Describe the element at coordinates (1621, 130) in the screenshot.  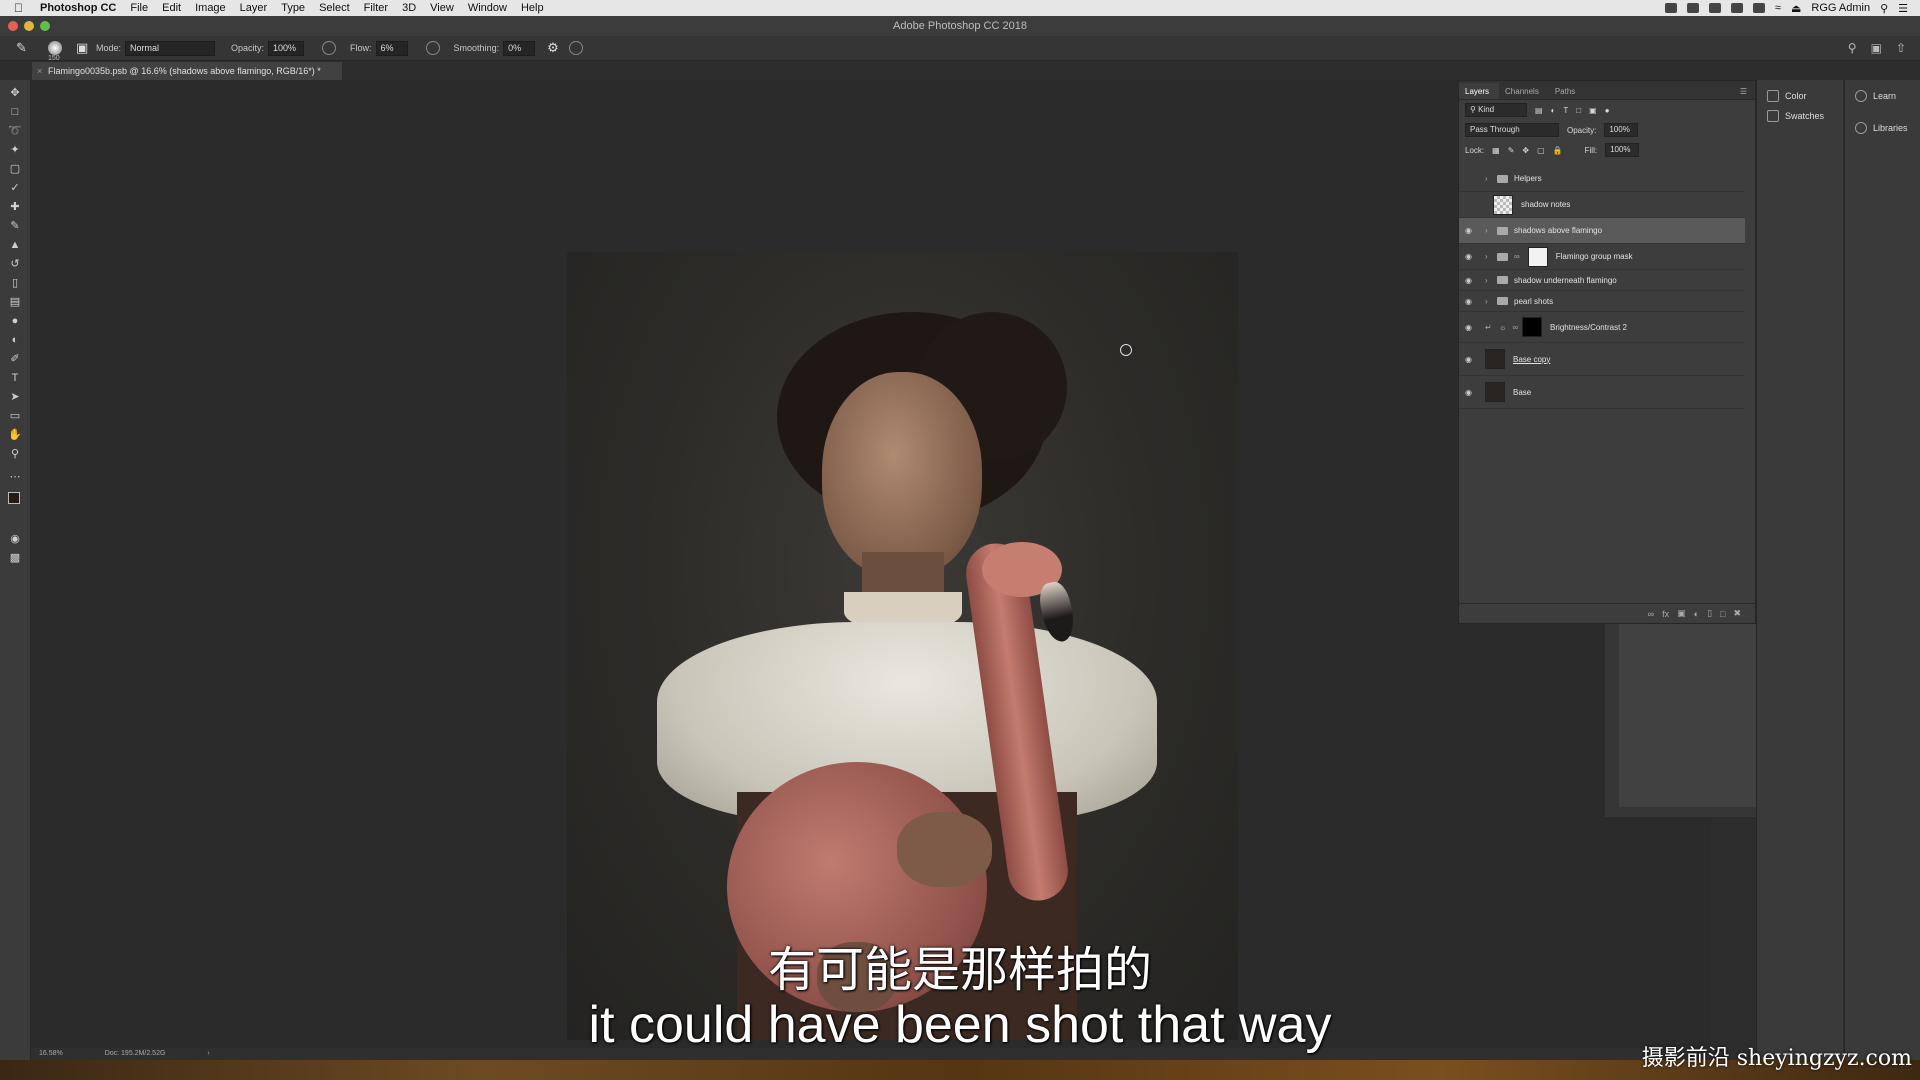
I see `layer-opacity-input: 100%` at that location.